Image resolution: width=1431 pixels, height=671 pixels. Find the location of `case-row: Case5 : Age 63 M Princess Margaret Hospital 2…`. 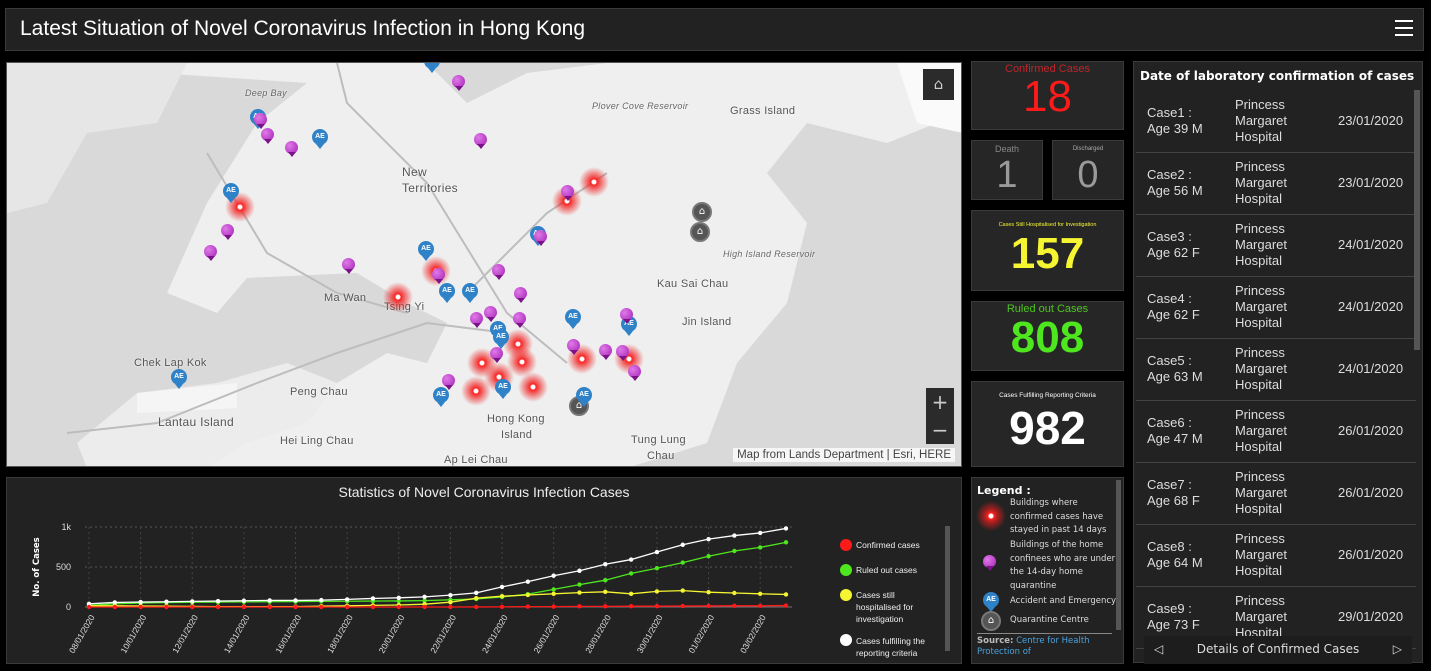

case-row: Case5 : Age 63 M Princess Margaret Hospital 2… is located at coordinates (1276, 370).